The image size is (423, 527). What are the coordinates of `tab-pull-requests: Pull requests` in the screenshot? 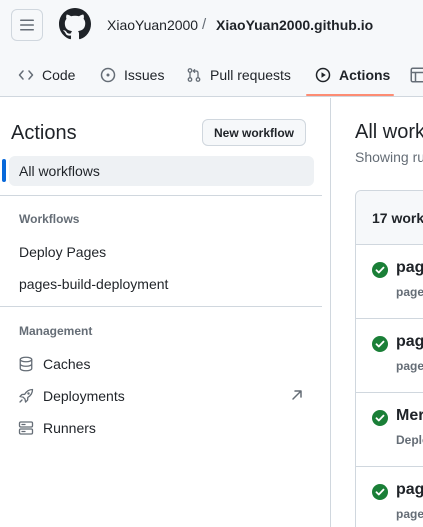 It's located at (238, 74).